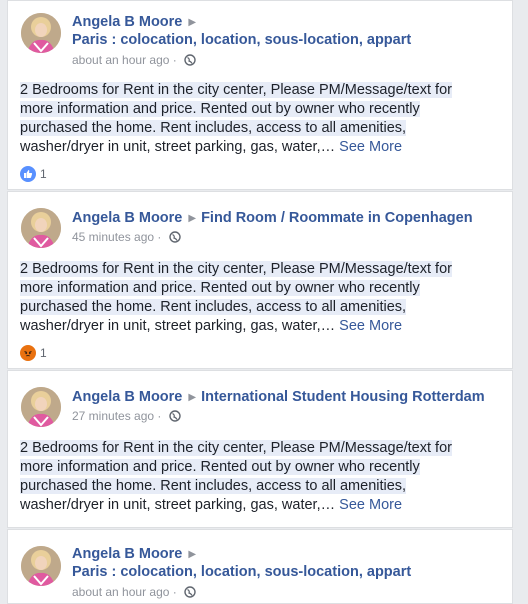  What do you see at coordinates (113, 237) in the screenshot?
I see `timestamp: 45 minutes ago` at bounding box center [113, 237].